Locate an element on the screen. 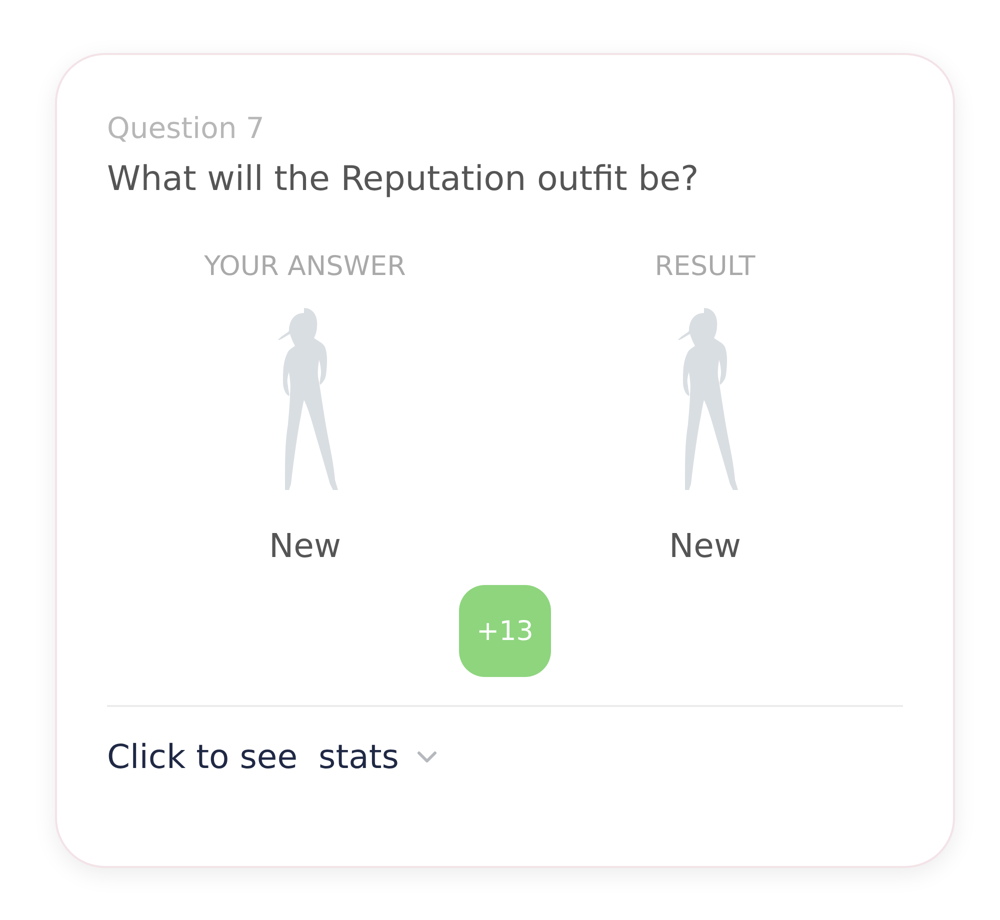  stats-toggle: Click to see stats is located at coordinates (272, 756).